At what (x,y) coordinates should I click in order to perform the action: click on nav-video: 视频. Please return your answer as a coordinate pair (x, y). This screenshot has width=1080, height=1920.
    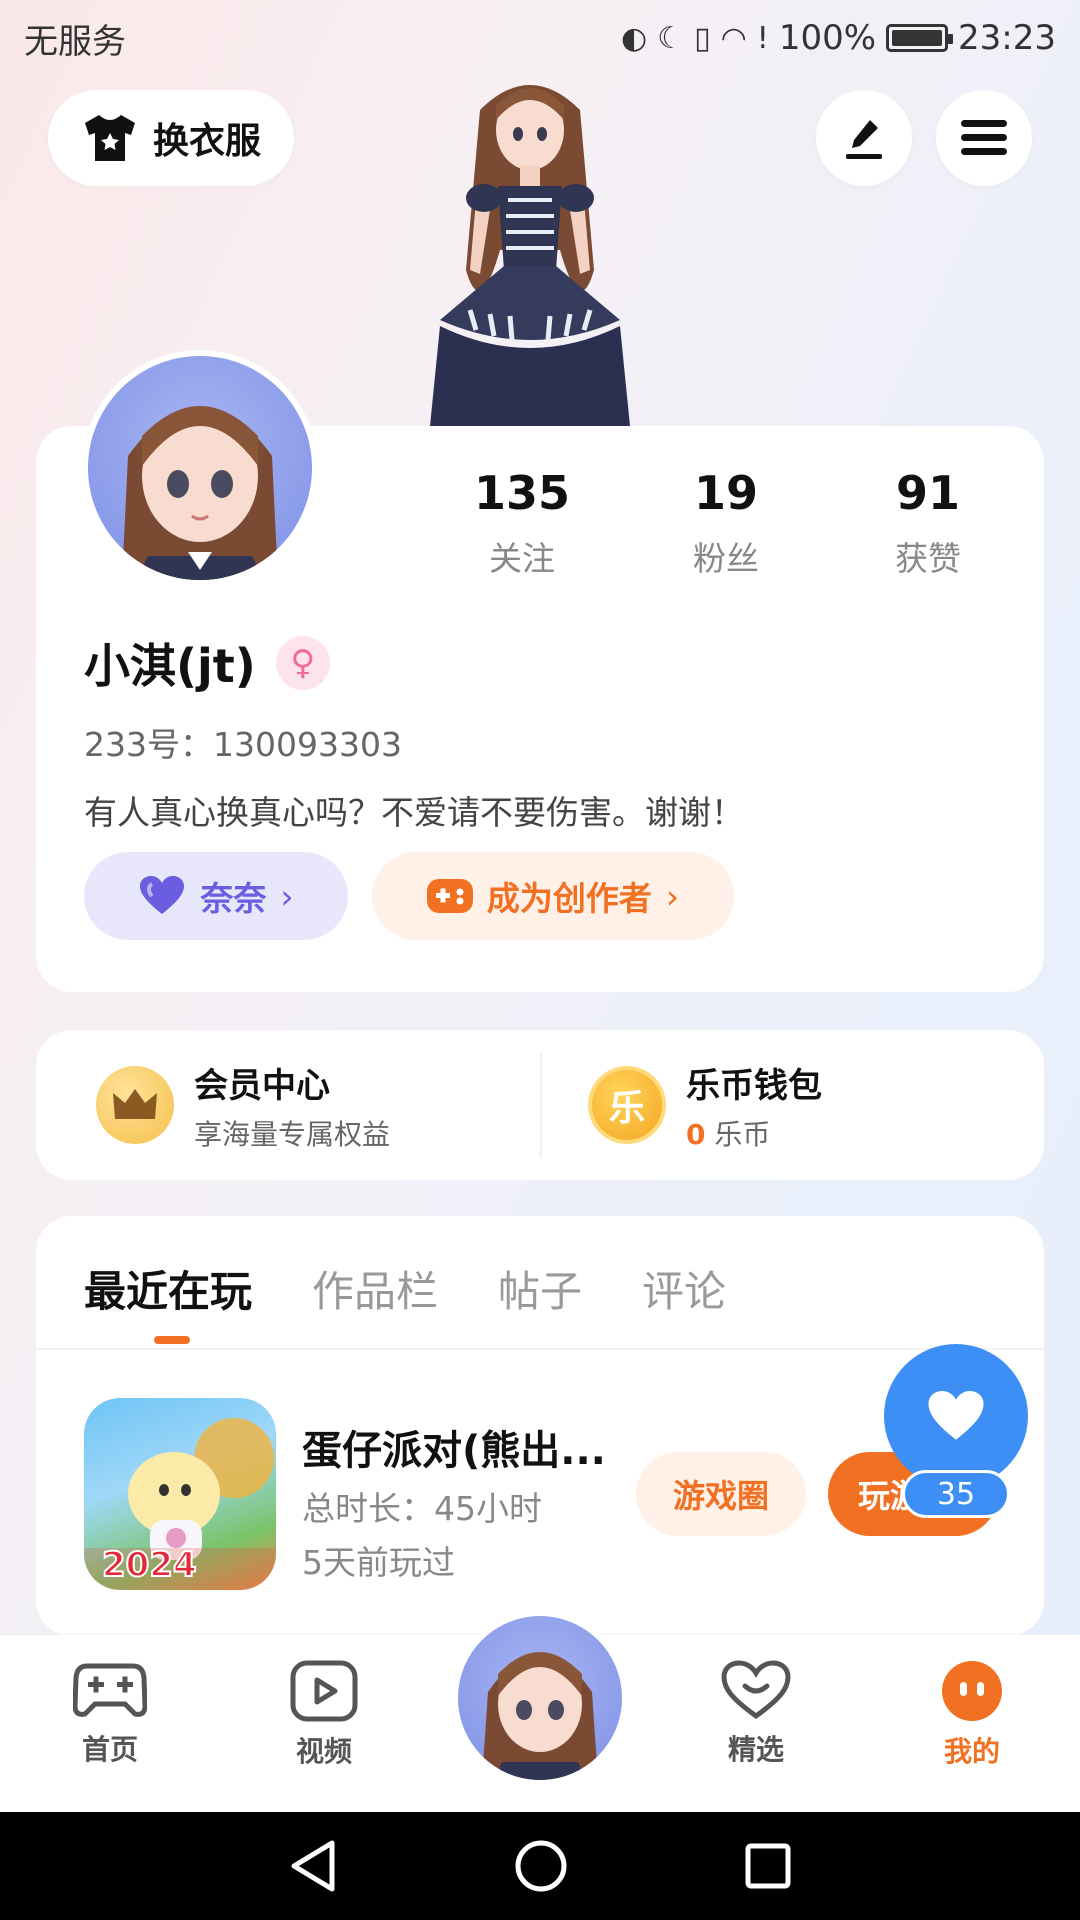
    Looking at the image, I should click on (324, 1715).